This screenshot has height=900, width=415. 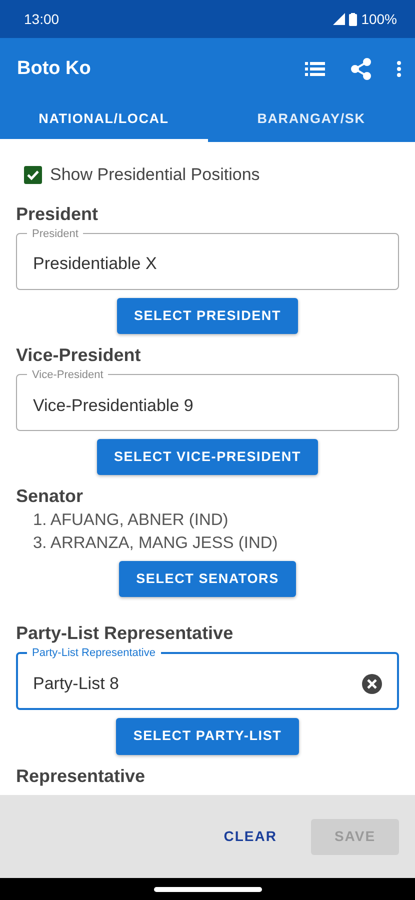 What do you see at coordinates (58, 213) in the screenshot?
I see `section-heading: President` at bounding box center [58, 213].